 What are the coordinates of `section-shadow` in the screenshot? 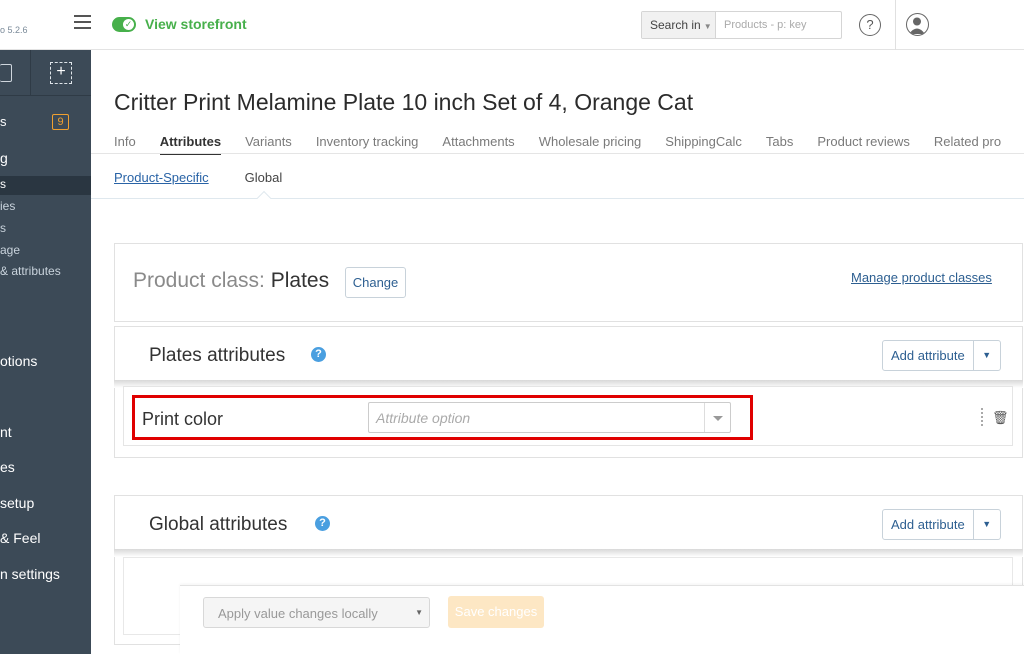 It's located at (568, 553).